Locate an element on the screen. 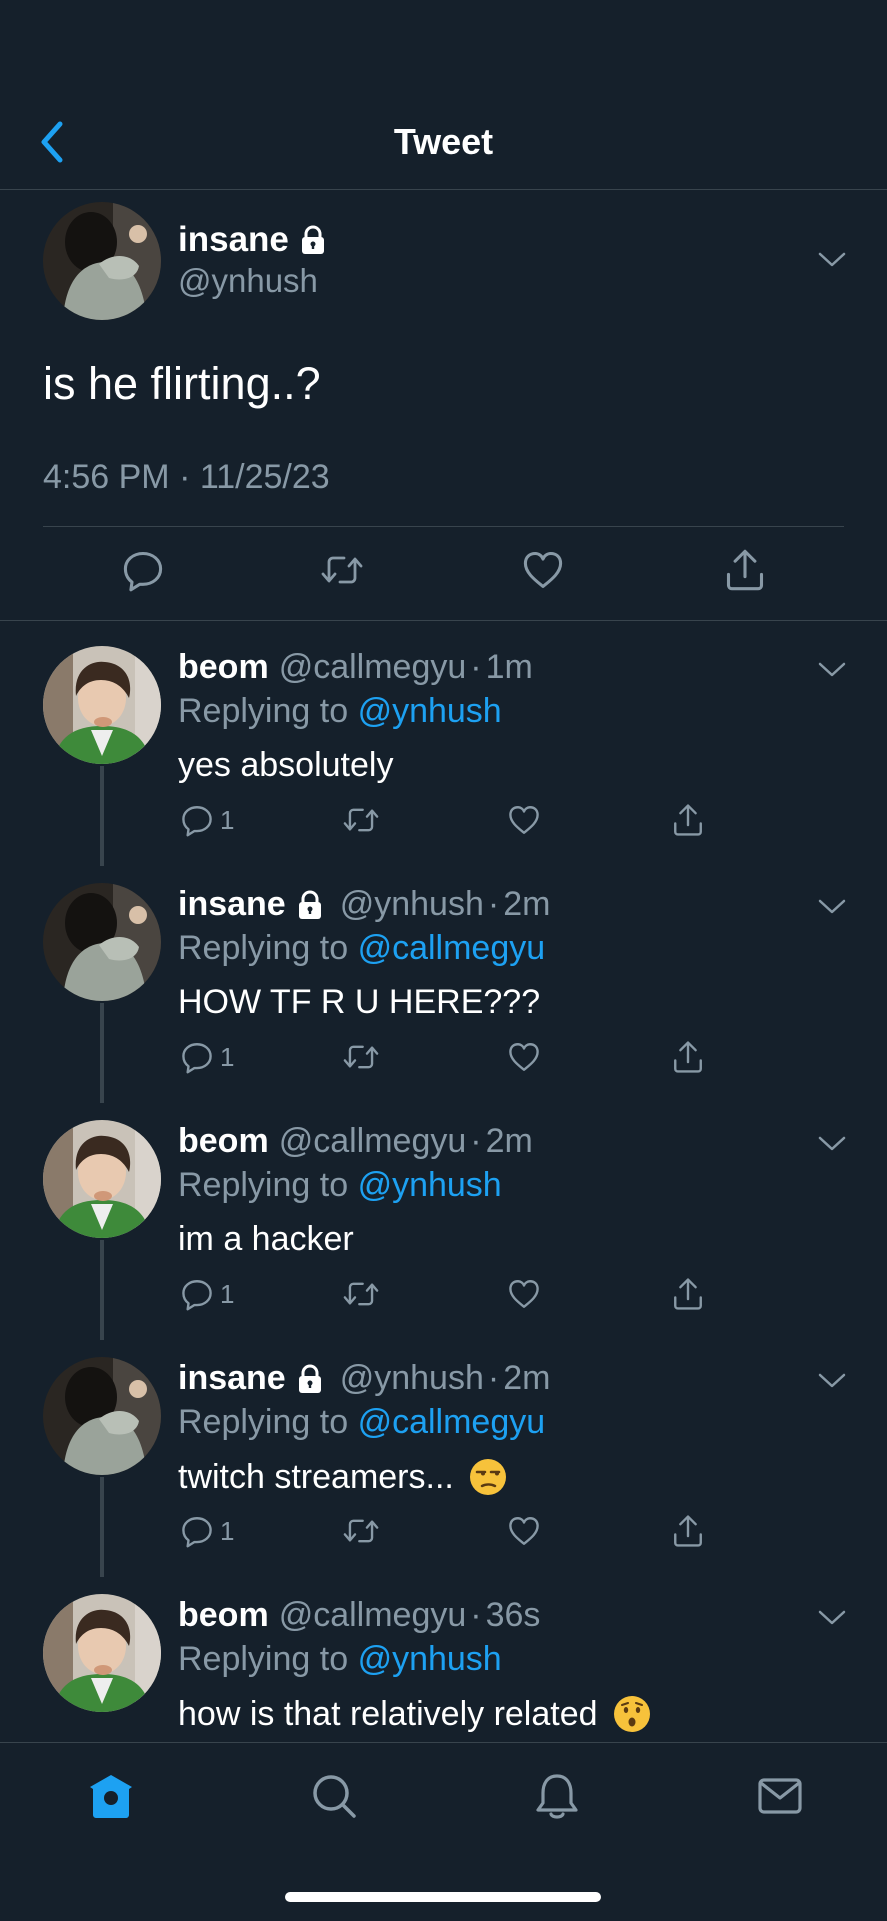 This screenshot has width=887, height=1921. search-icon is located at coordinates (334, 1796).